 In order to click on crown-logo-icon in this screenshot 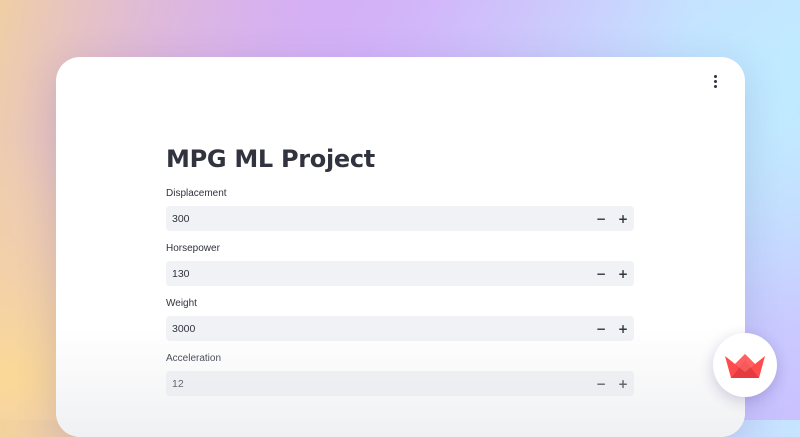, I will do `click(745, 366)`.